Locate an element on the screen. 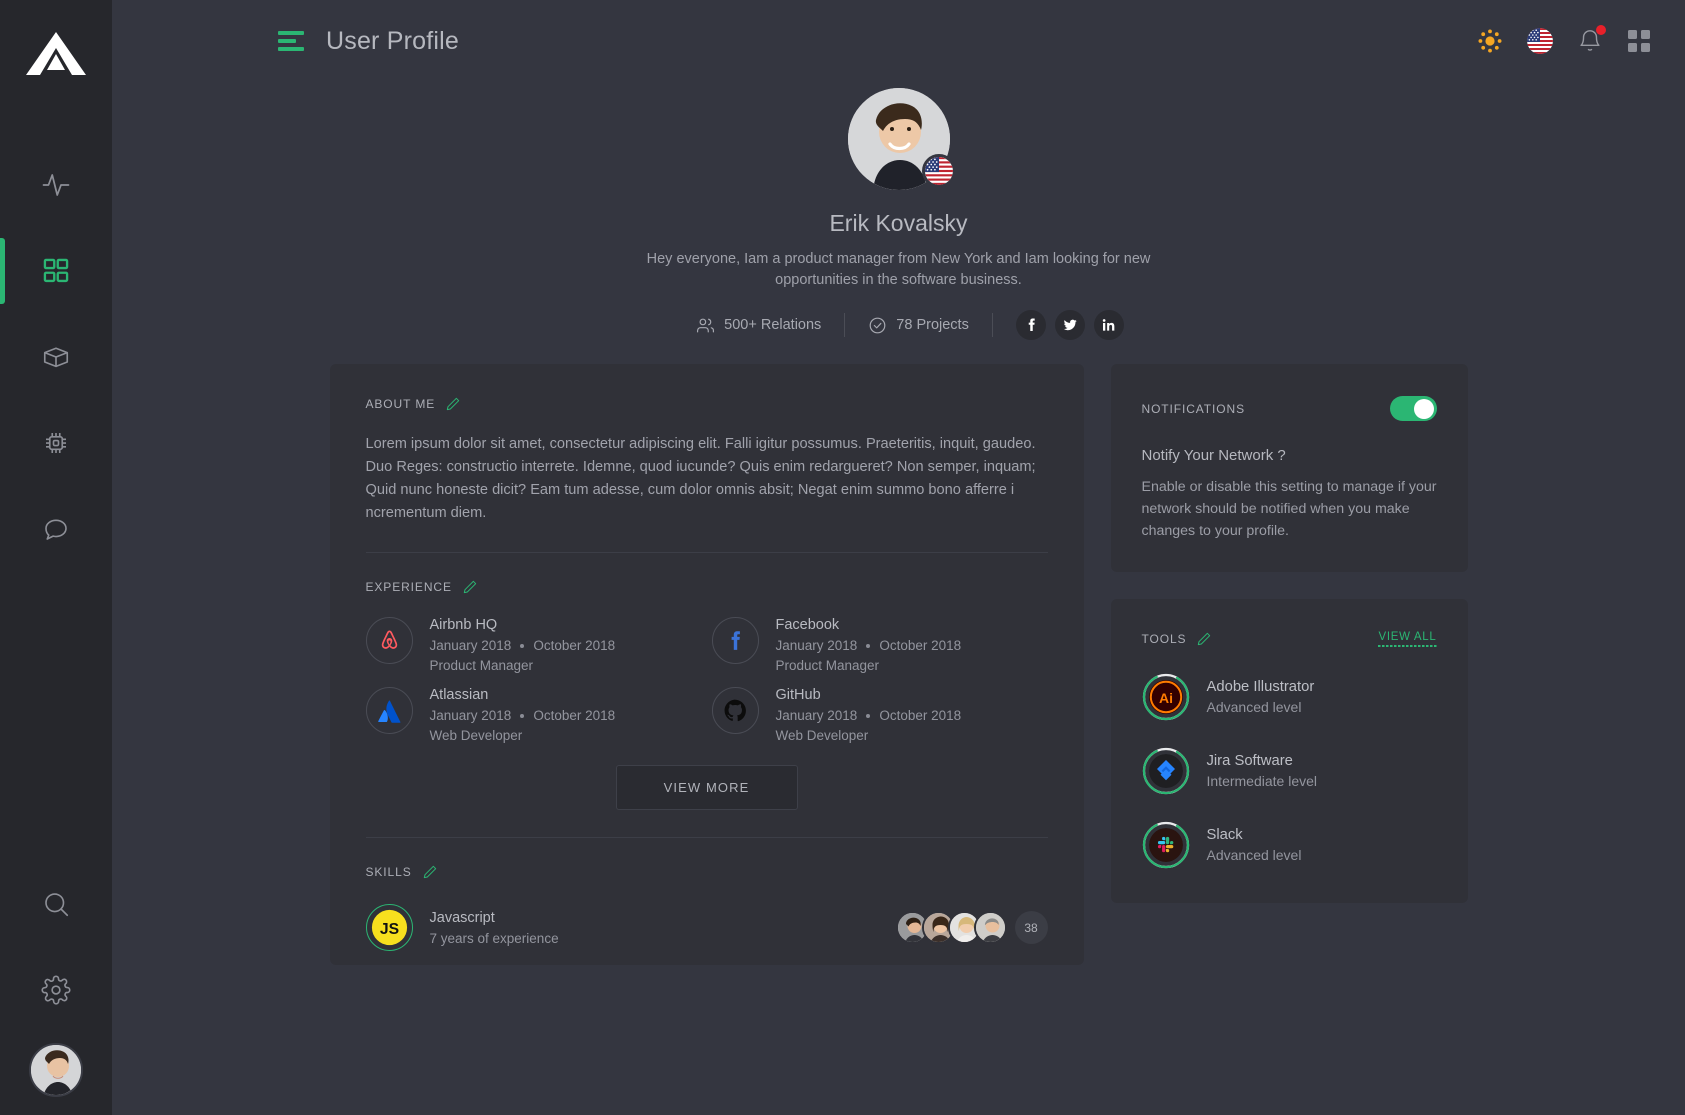  tool-item: Jira Software Intermediate level is located at coordinates (1289, 771).